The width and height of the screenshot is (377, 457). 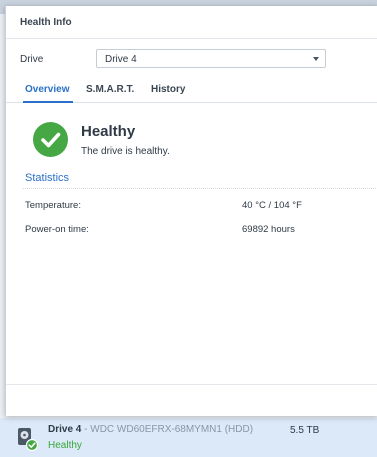 What do you see at coordinates (50, 139) in the screenshot?
I see `check-icon` at bounding box center [50, 139].